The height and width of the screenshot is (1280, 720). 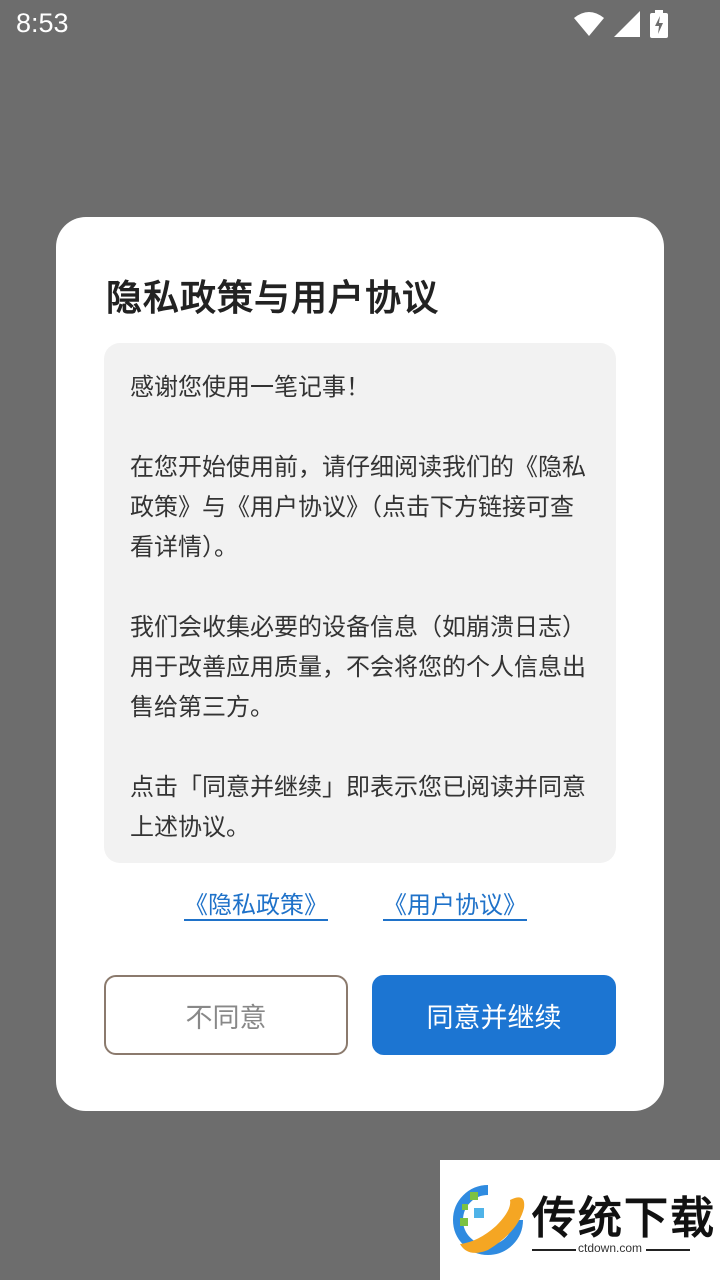 I want to click on user-agreement-link: 《用户协议》, so click(x=455, y=902).